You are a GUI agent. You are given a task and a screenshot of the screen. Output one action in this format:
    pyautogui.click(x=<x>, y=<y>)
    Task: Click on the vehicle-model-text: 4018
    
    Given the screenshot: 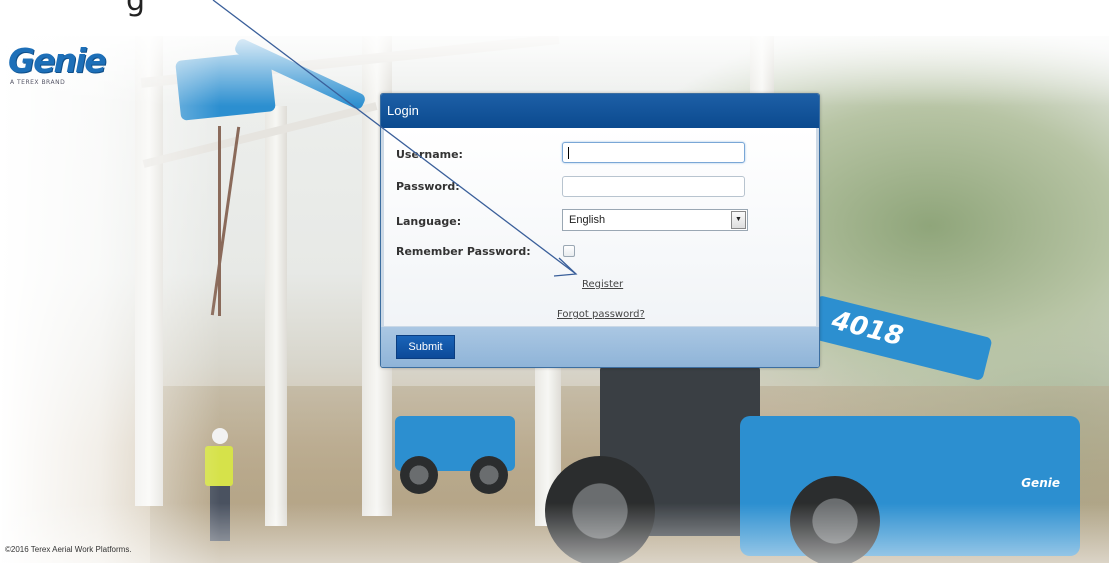 What is the action you would take?
    pyautogui.click(x=867, y=329)
    